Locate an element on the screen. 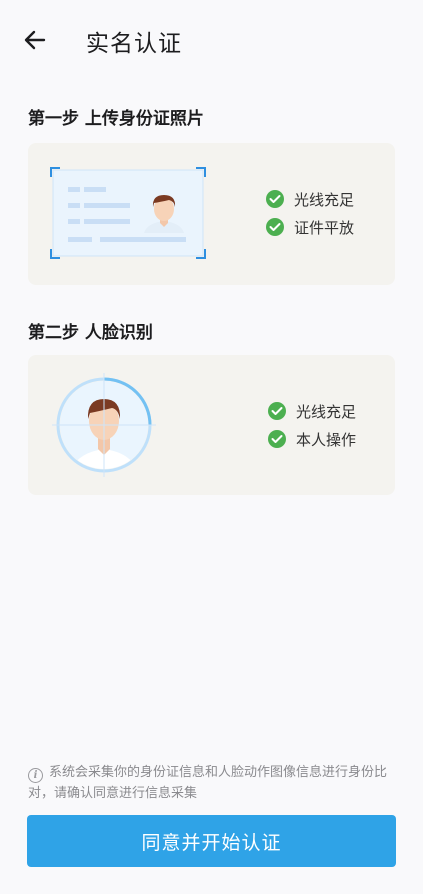 This screenshot has width=423, height=894. step2-title: 第二步 人脸识别 is located at coordinates (90, 333).